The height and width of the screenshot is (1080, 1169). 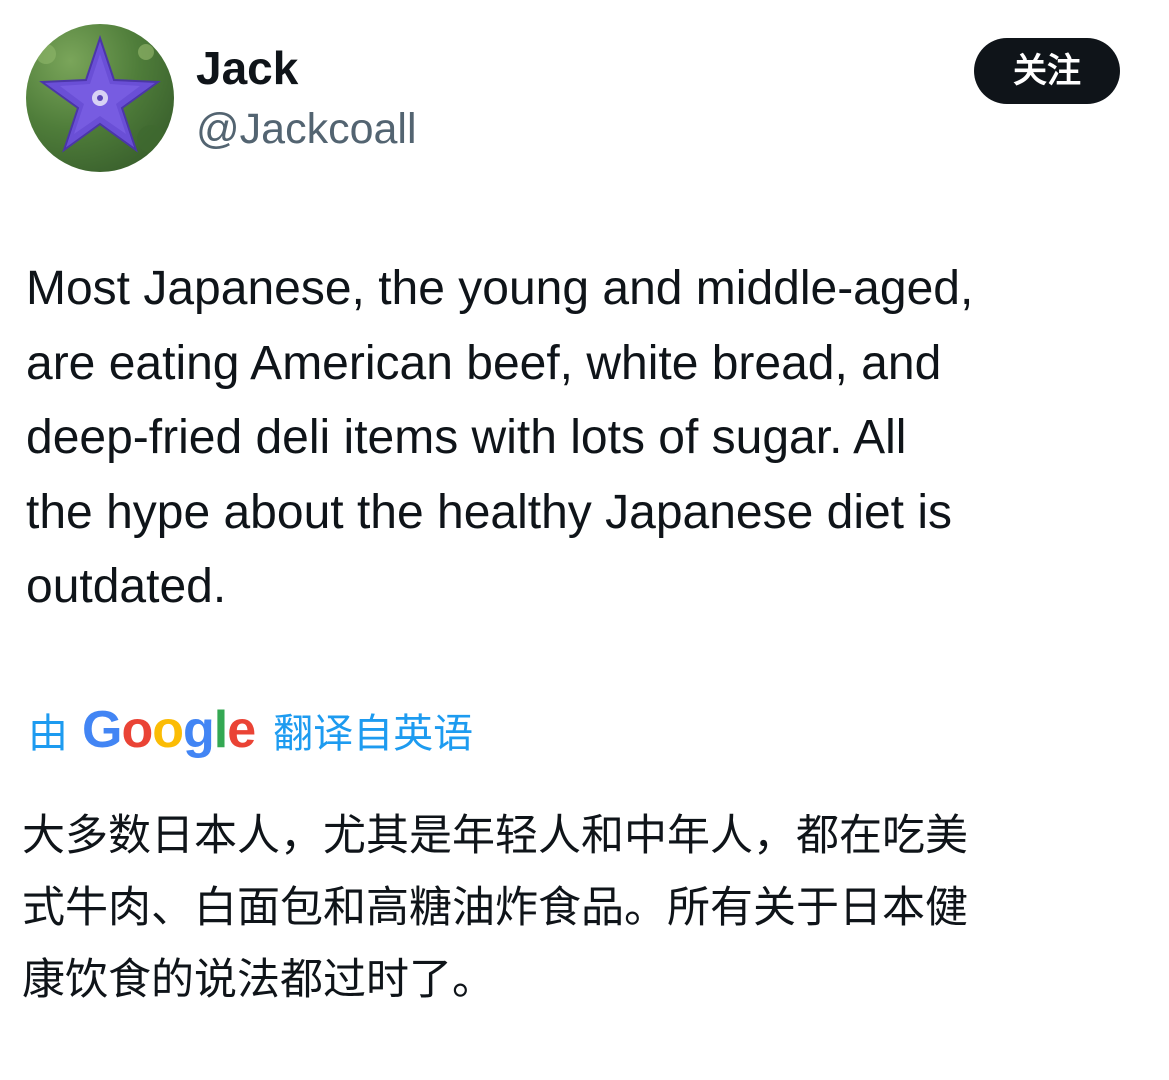 I want to click on translation-attribution: 由 Google 翻译自英语, so click(x=250, y=730).